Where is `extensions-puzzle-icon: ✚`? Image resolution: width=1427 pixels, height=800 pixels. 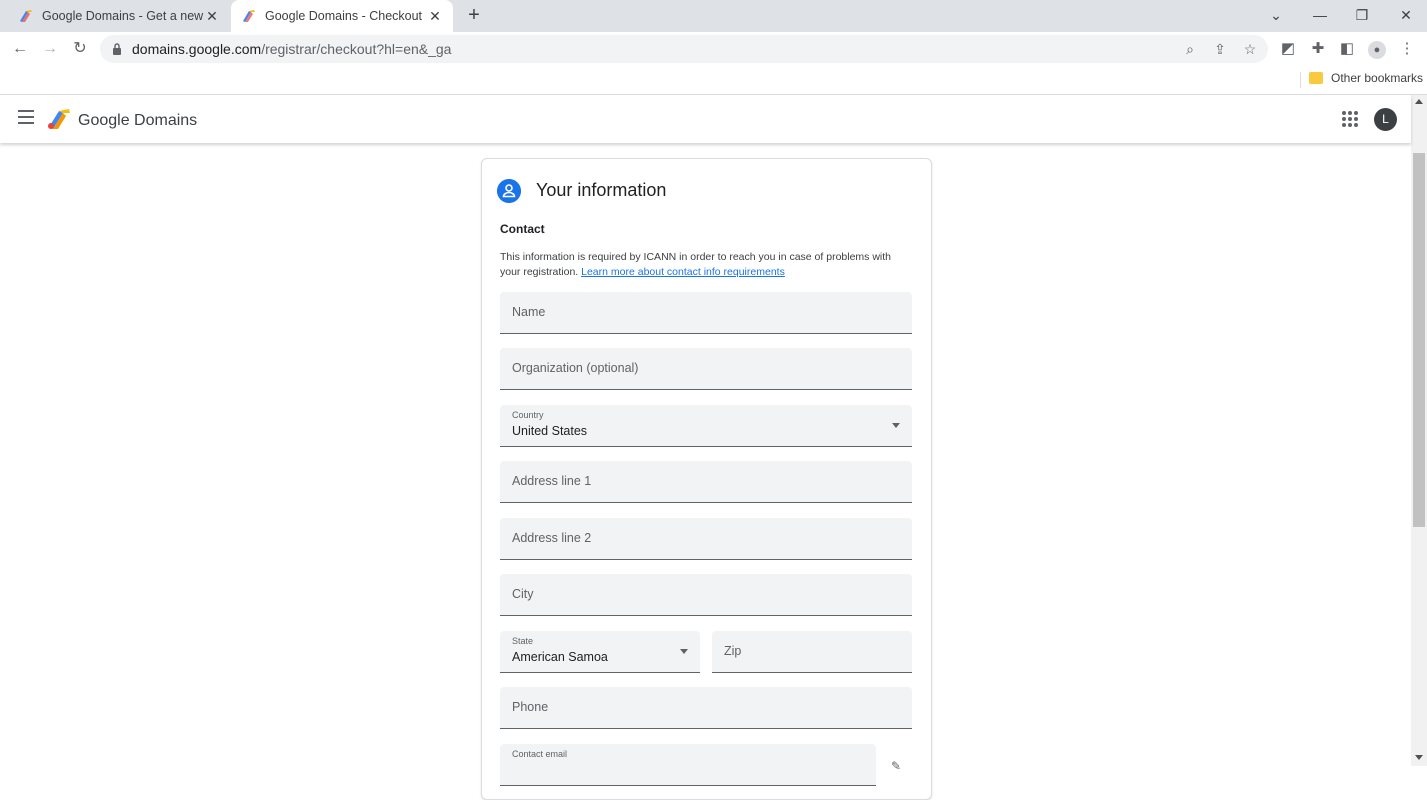 extensions-puzzle-icon: ✚ is located at coordinates (1318, 49).